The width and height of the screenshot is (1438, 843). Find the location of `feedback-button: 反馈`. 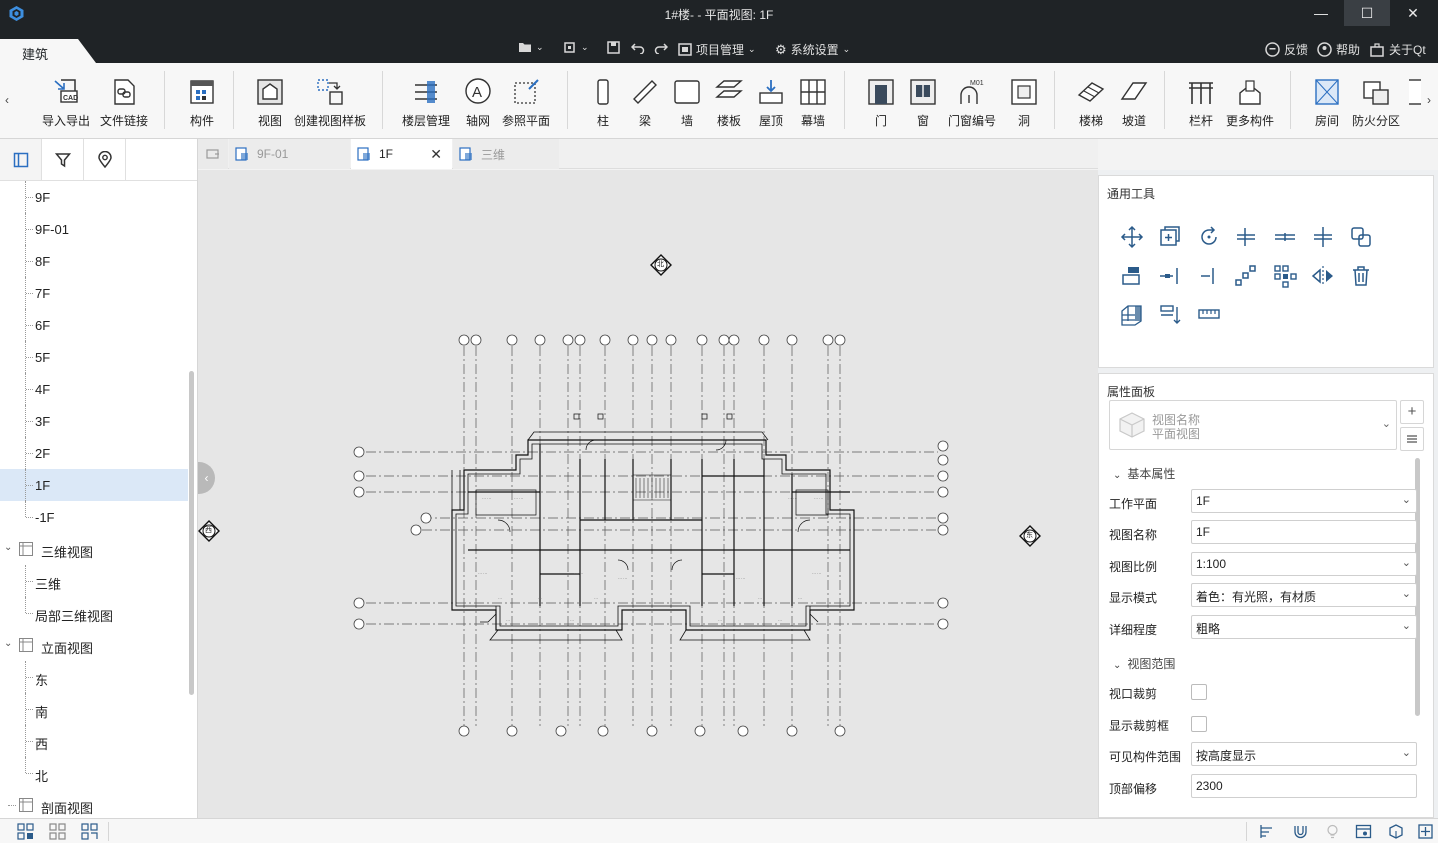

feedback-button: 反馈 is located at coordinates (1286, 49).